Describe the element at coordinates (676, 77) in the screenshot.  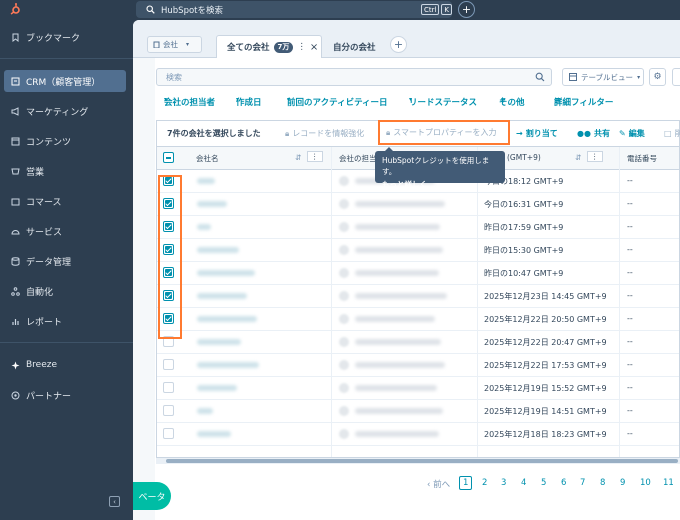
I see `more-actions-button` at that location.